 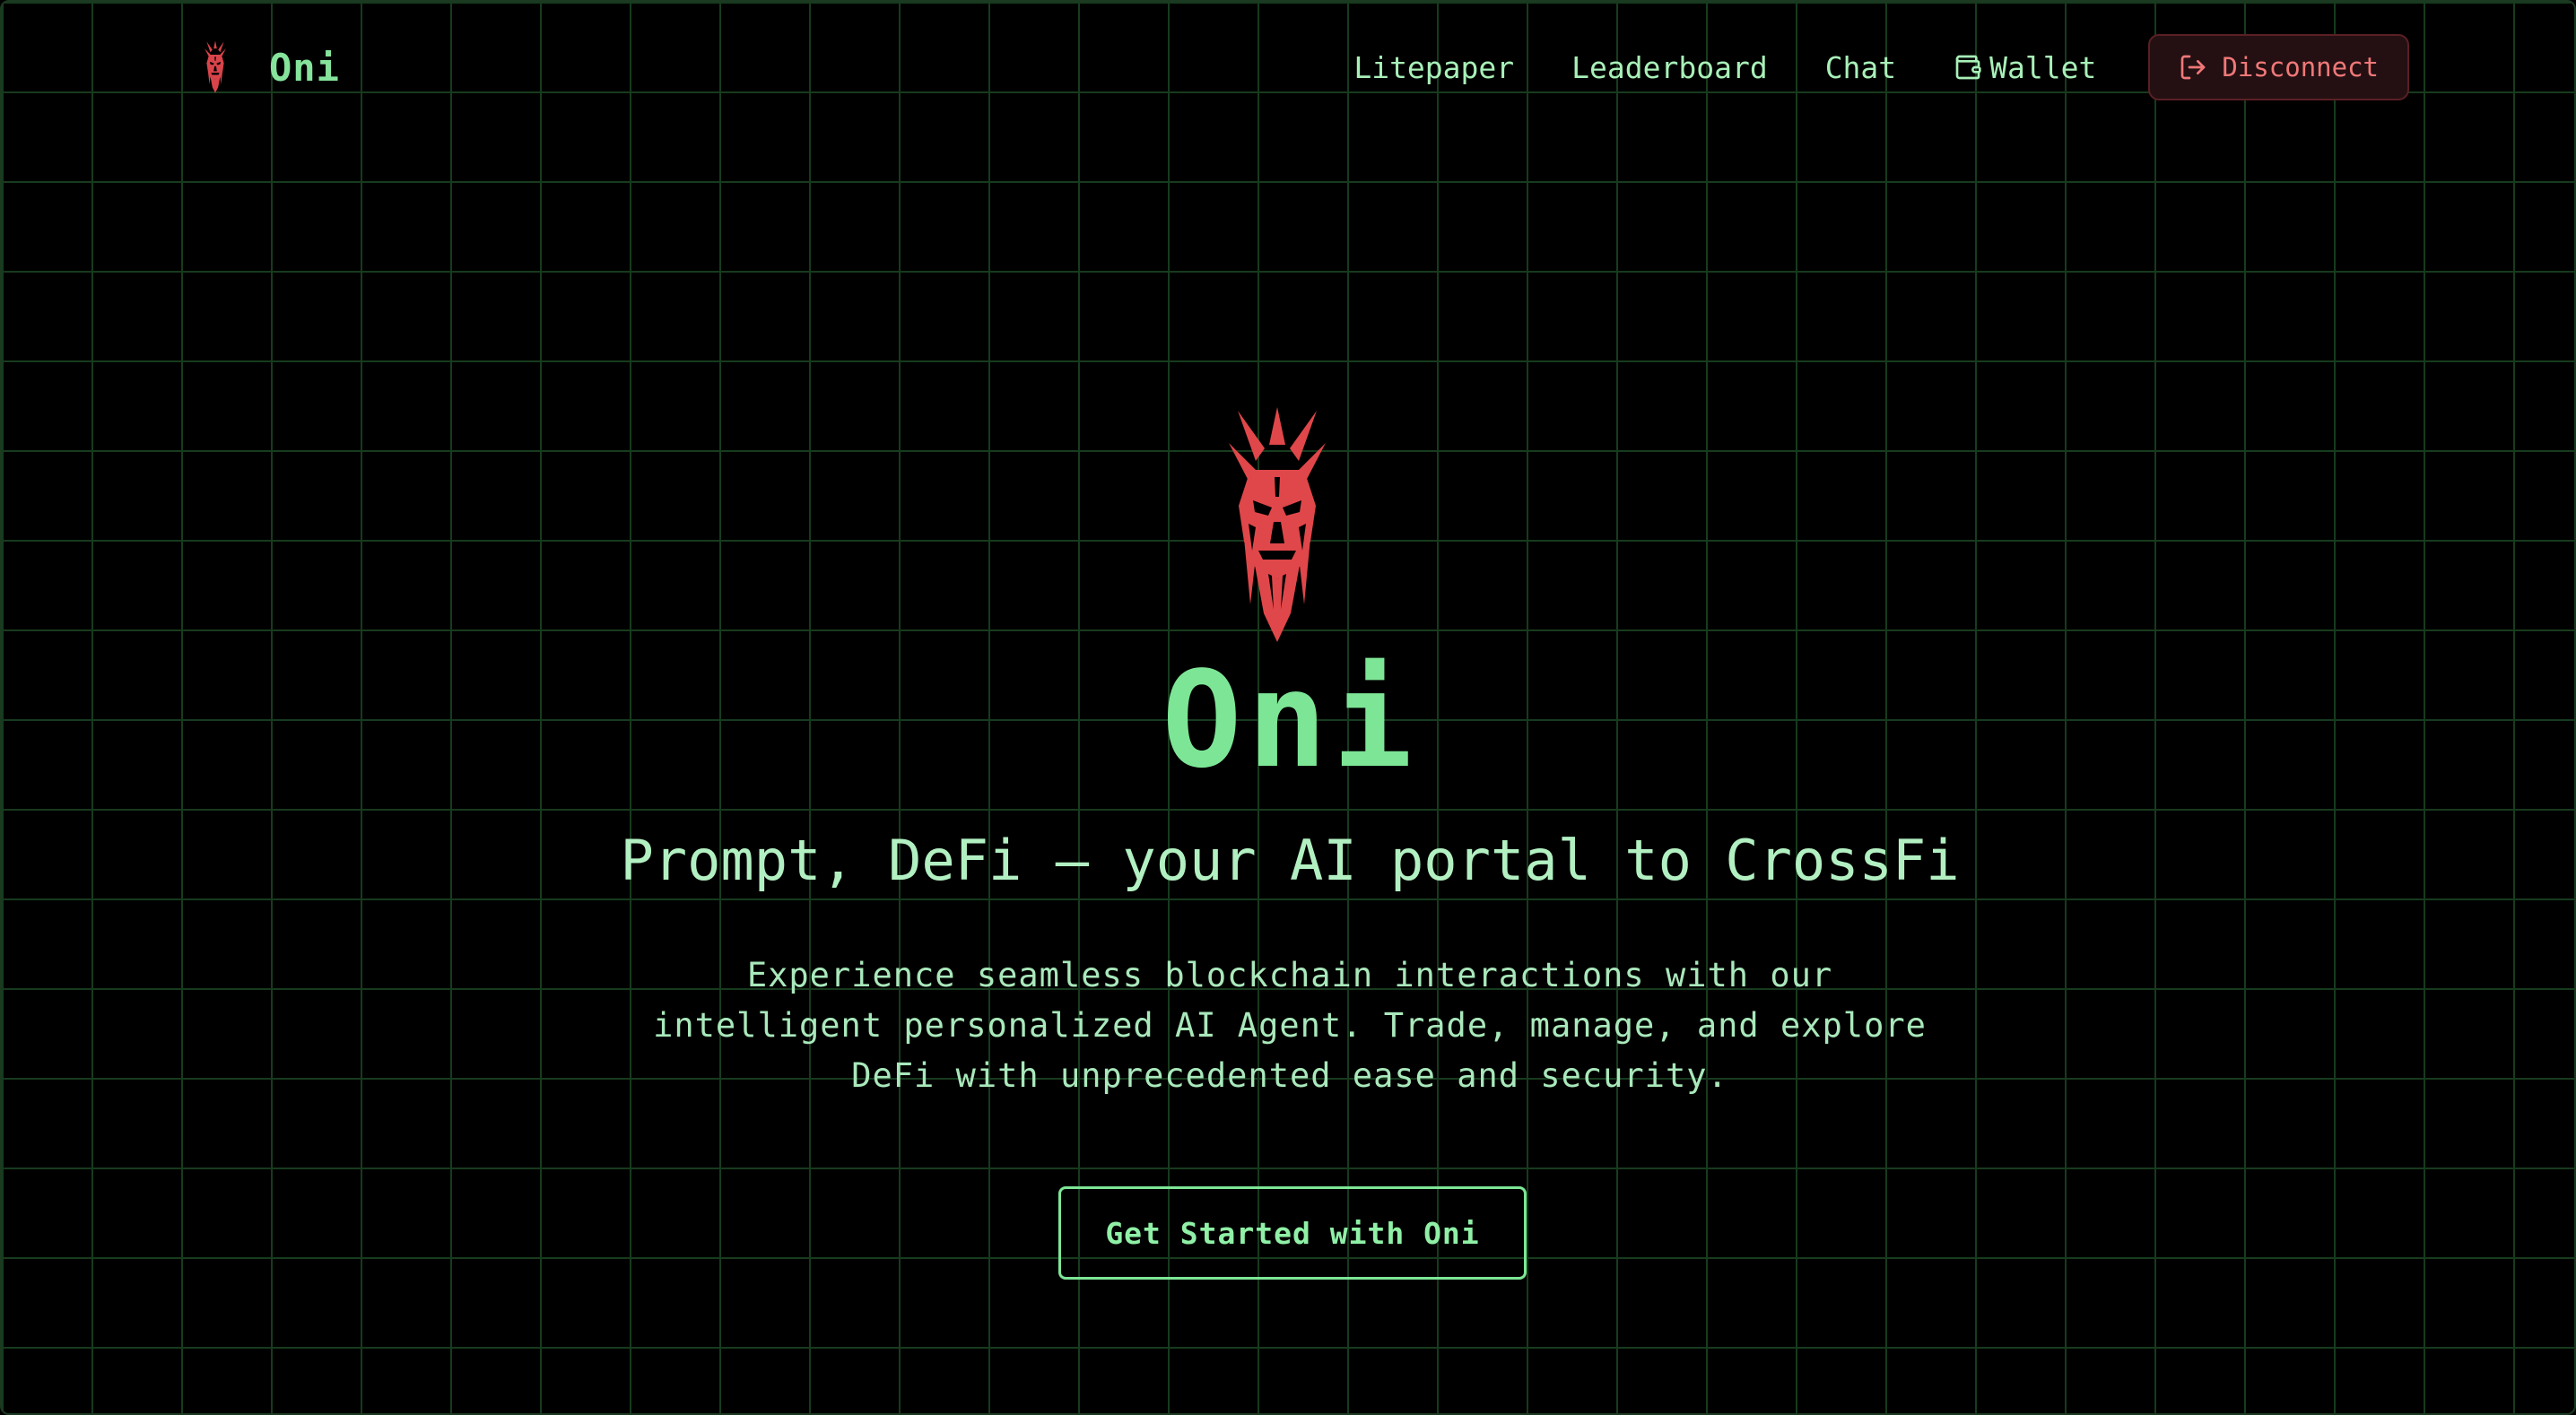 I want to click on get-started-button: Get Started with Oni, so click(x=1292, y=1233).